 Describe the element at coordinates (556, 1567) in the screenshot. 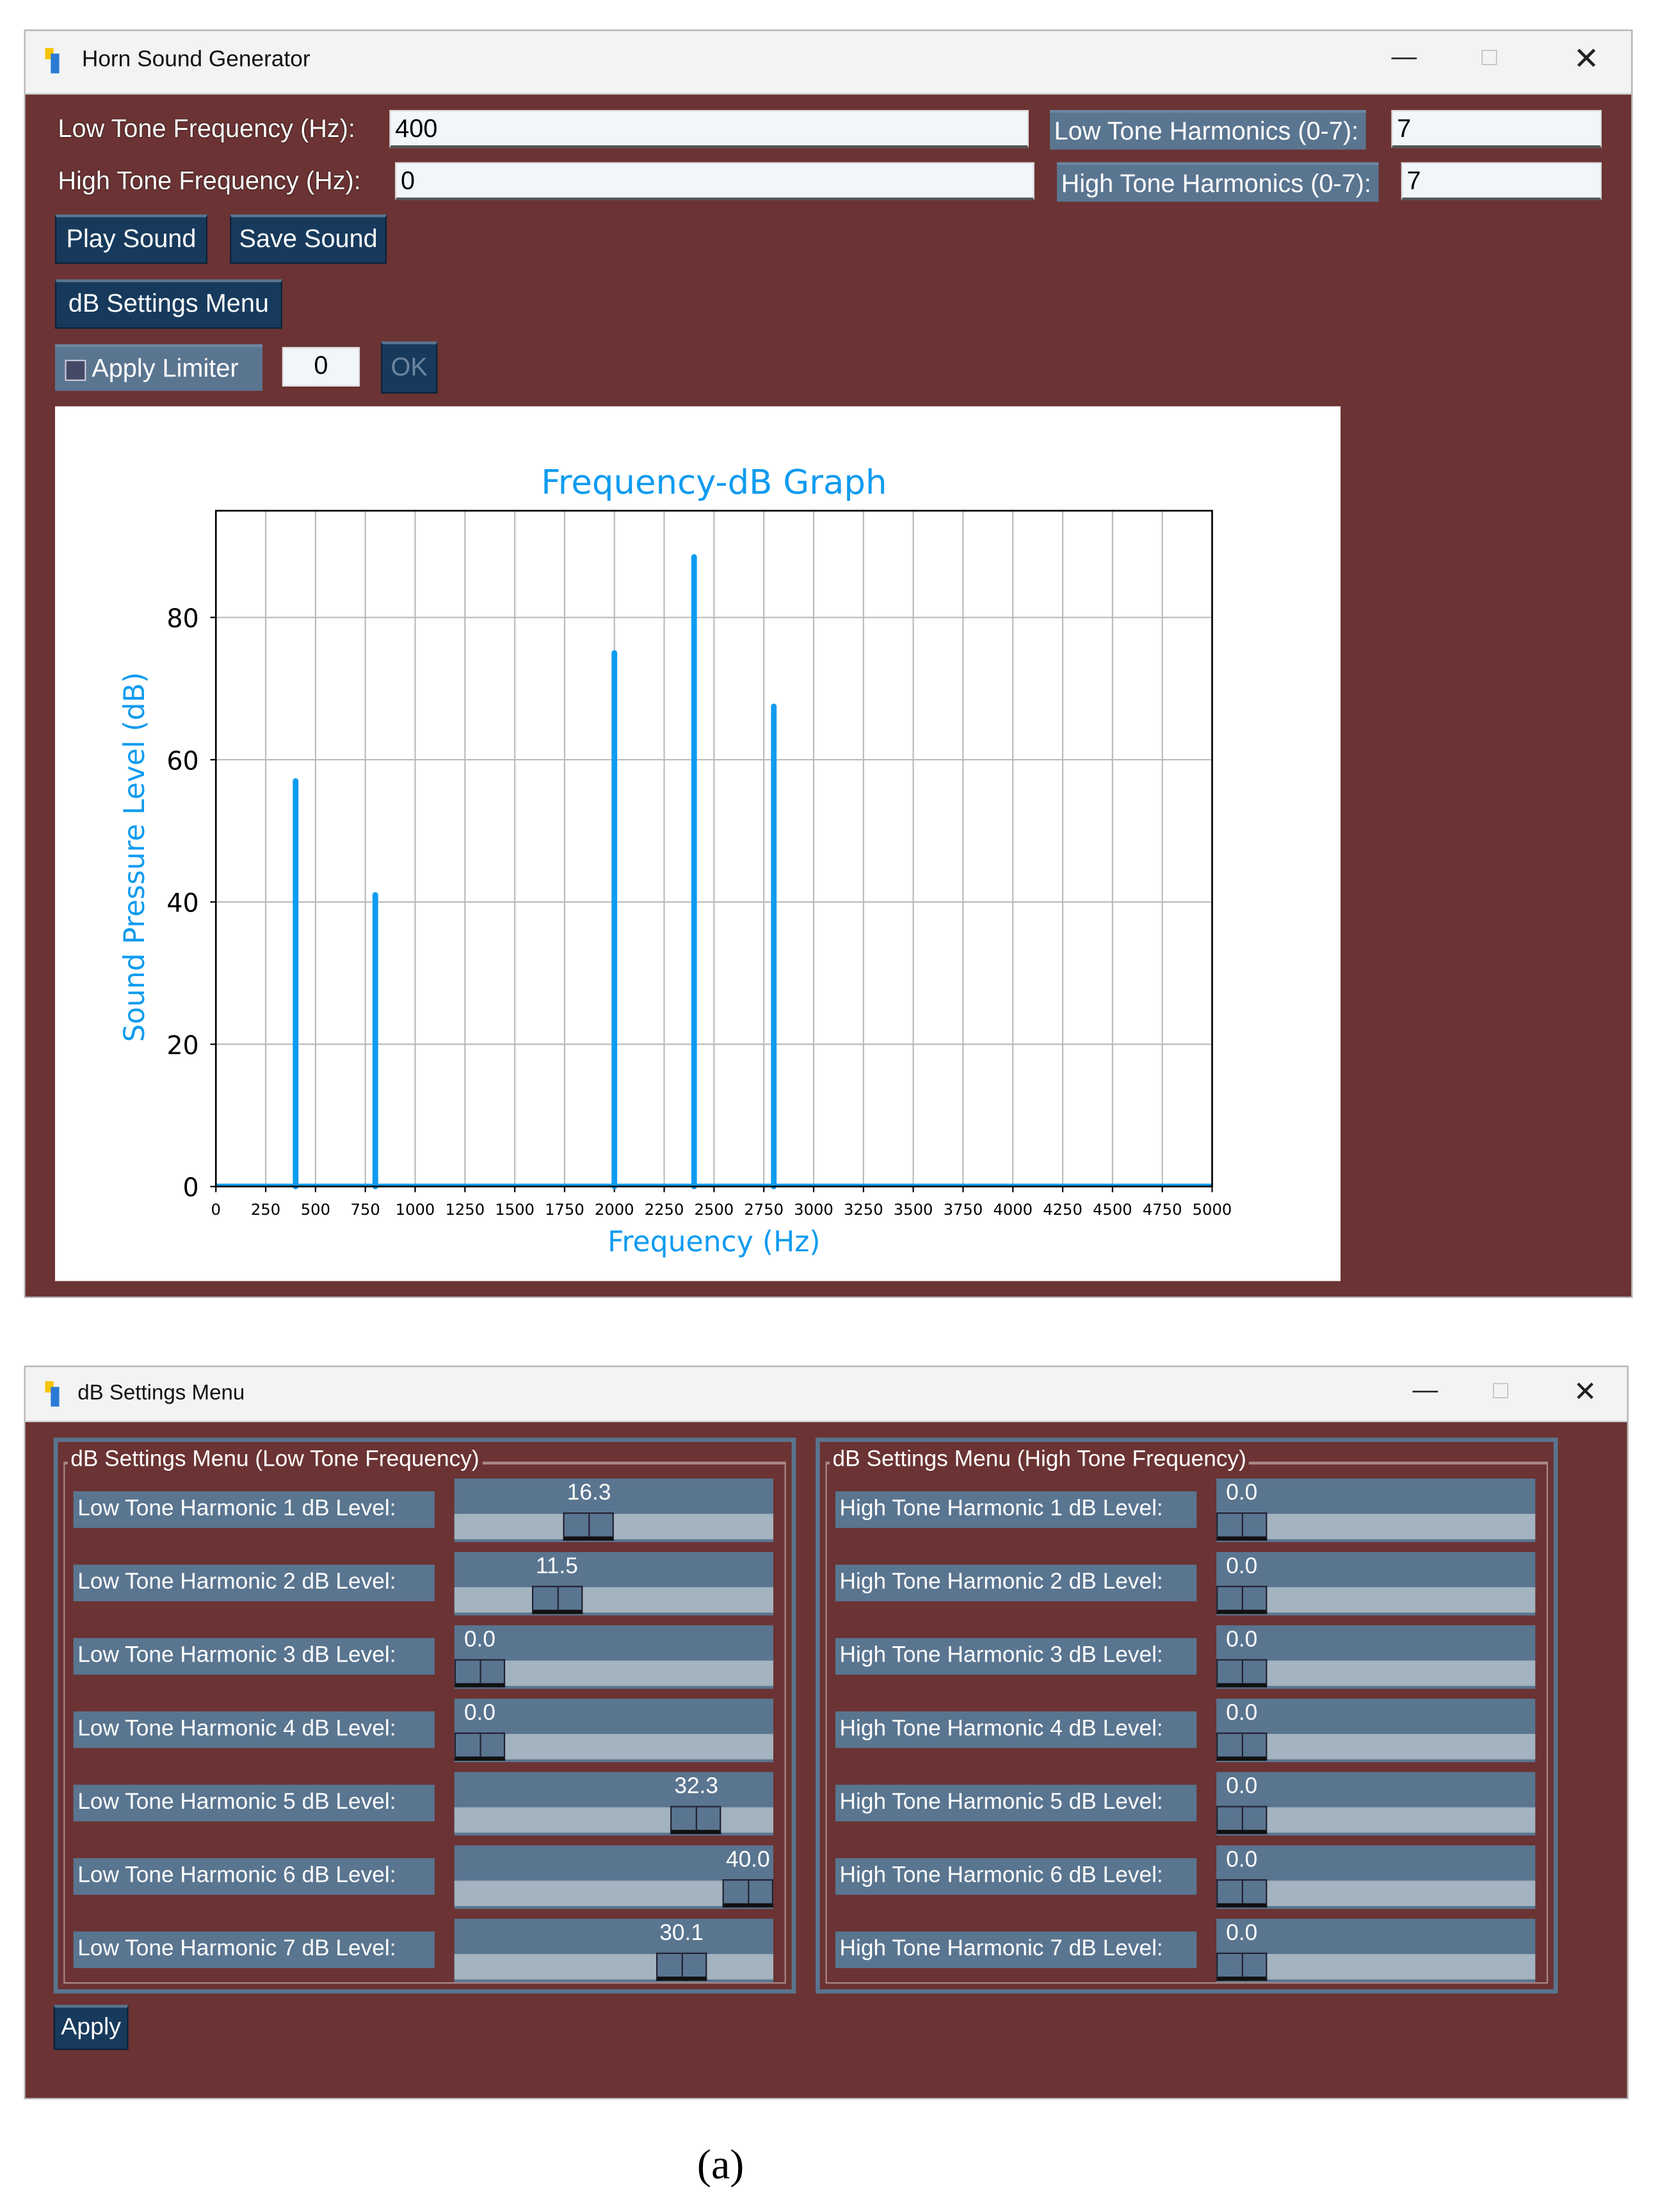

I see `slider-value: 11.5` at that location.